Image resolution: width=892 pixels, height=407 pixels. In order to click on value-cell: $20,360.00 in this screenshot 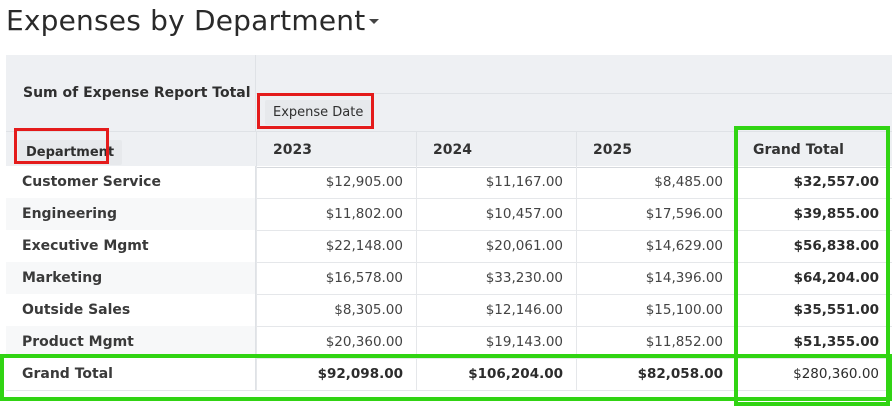, I will do `click(336, 342)`.